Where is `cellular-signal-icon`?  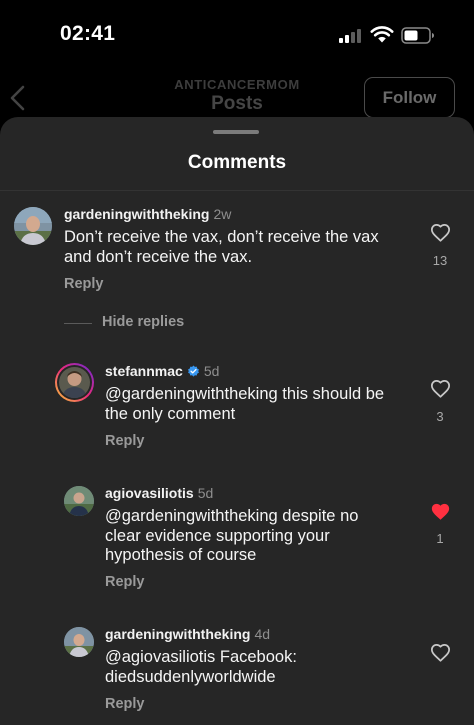 cellular-signal-icon is located at coordinates (351, 36).